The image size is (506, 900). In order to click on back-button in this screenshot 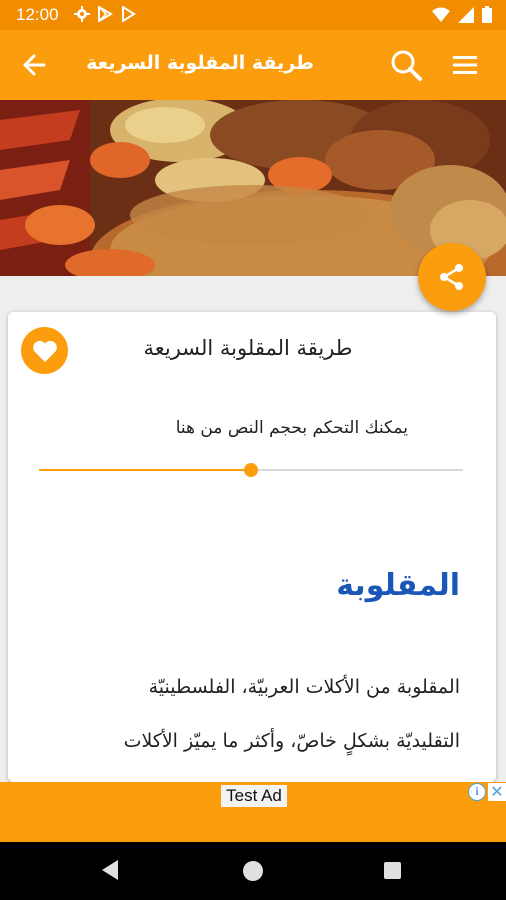, I will do `click(34, 65)`.